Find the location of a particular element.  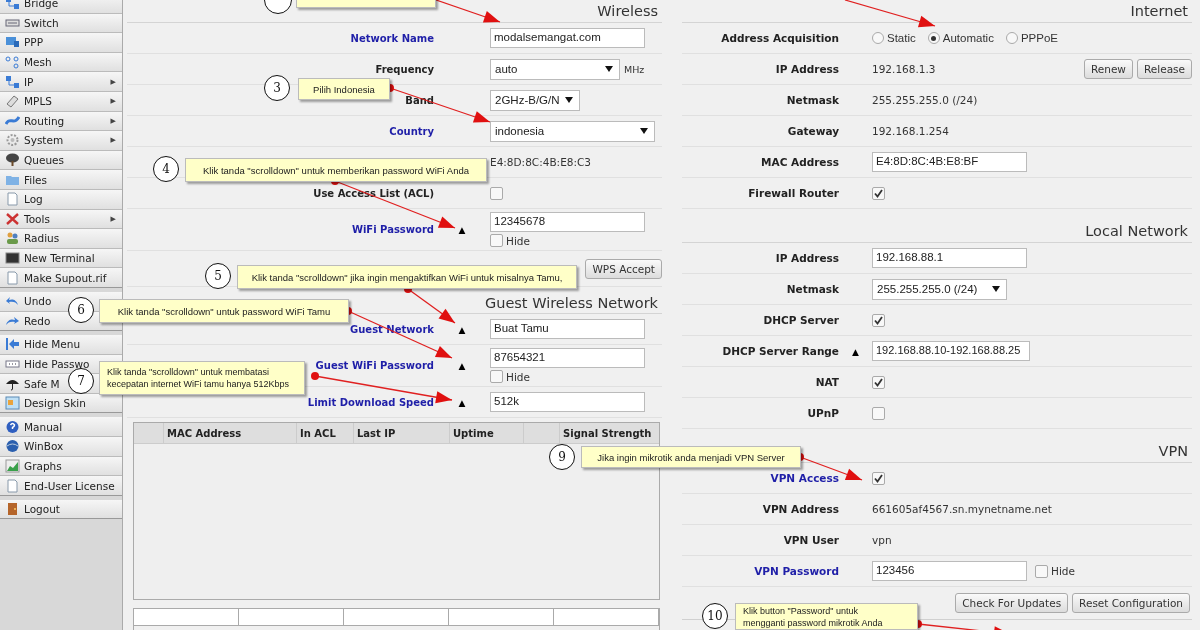

callout-tooltip: Klik tanda "scrolldown" untuk memberikan password WiFi Anda is located at coordinates (336, 170).